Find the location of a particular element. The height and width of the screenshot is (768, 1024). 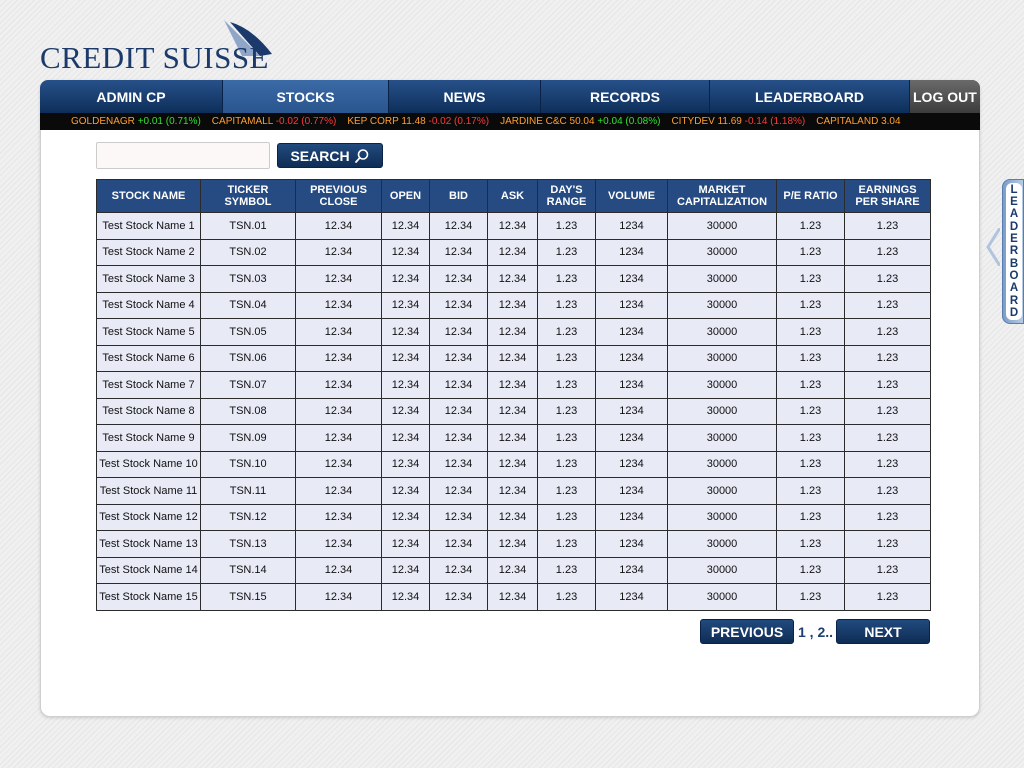

leaderboard-side-tab-label: LEADERBOARD is located at coordinates (1014, 251).